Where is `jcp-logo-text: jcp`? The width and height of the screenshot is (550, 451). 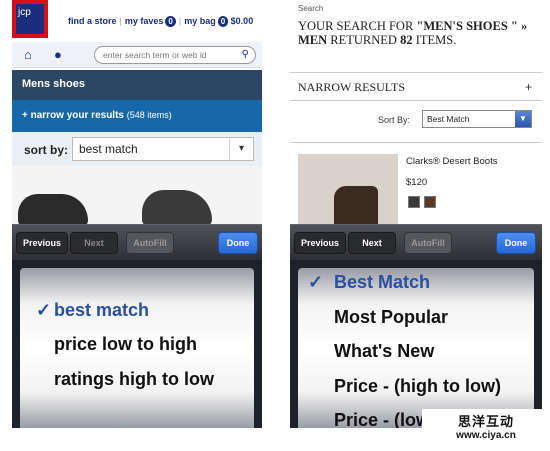 jcp-logo-text: jcp is located at coordinates (30, 19).